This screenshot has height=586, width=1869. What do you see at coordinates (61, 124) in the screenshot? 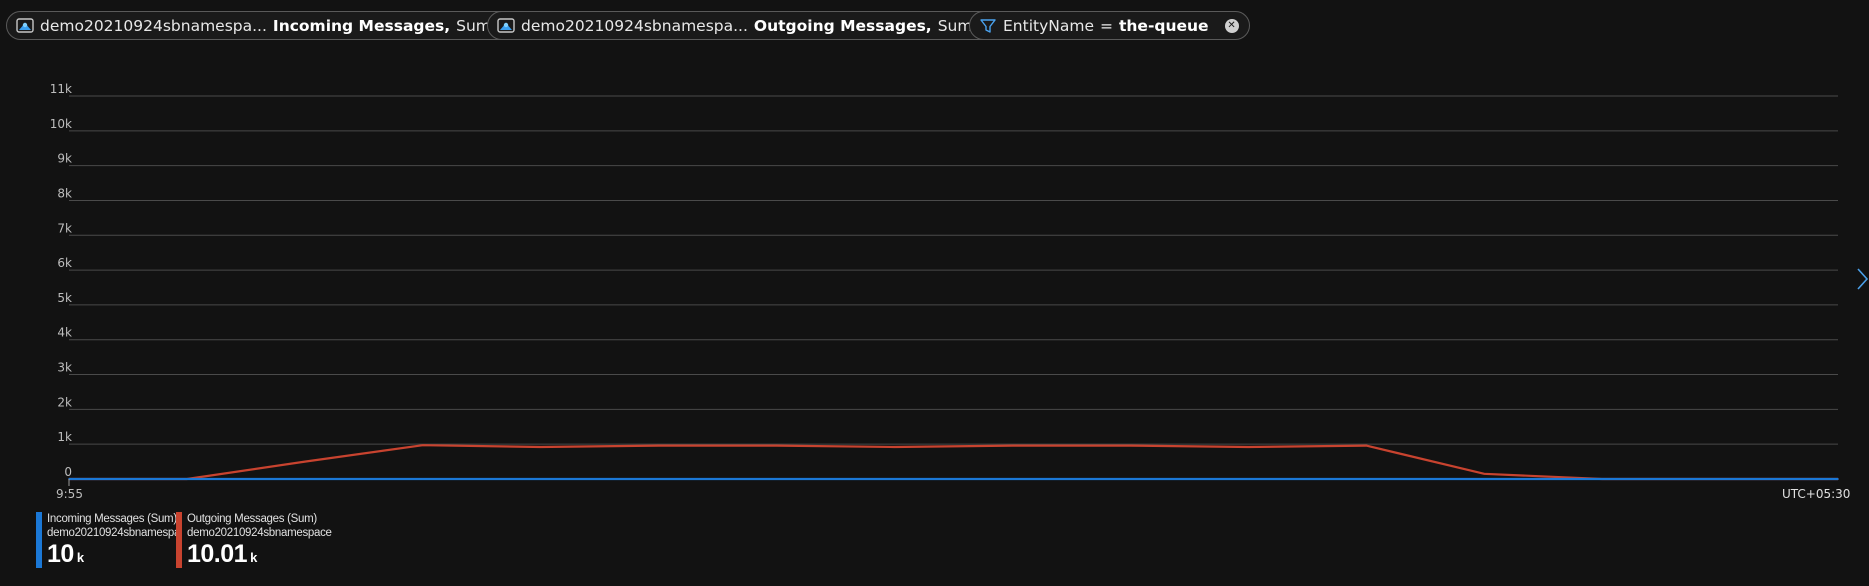
I see `y-tick-label: 10k` at bounding box center [61, 124].